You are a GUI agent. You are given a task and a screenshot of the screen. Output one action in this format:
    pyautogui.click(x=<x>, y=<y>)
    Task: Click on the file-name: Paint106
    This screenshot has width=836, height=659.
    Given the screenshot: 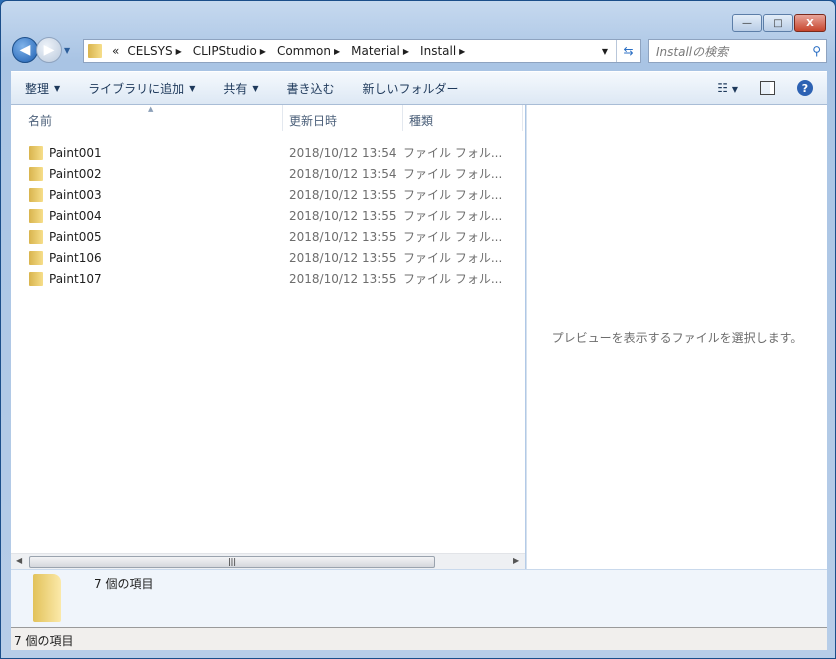 What is the action you would take?
    pyautogui.click(x=75, y=257)
    